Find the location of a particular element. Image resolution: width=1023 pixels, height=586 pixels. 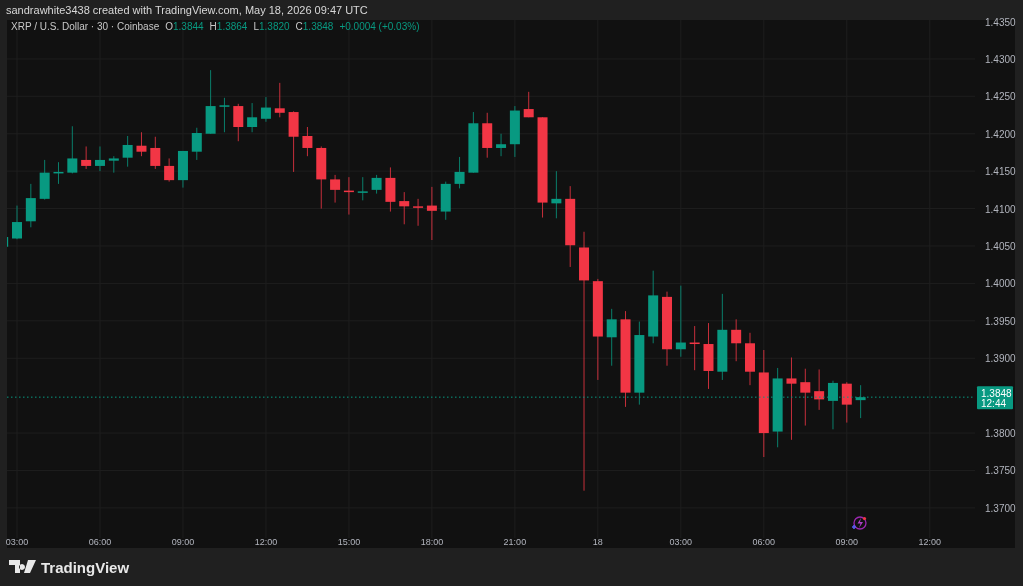

price-axis-label: 1.4350 is located at coordinates (1000, 22).